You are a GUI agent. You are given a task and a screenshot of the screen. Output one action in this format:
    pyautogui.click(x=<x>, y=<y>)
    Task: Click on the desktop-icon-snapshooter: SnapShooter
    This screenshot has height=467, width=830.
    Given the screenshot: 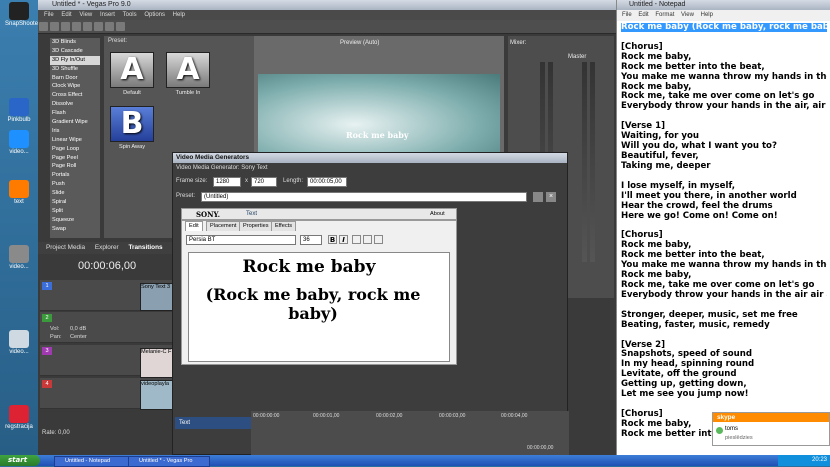 What is the action you would take?
    pyautogui.click(x=22, y=14)
    